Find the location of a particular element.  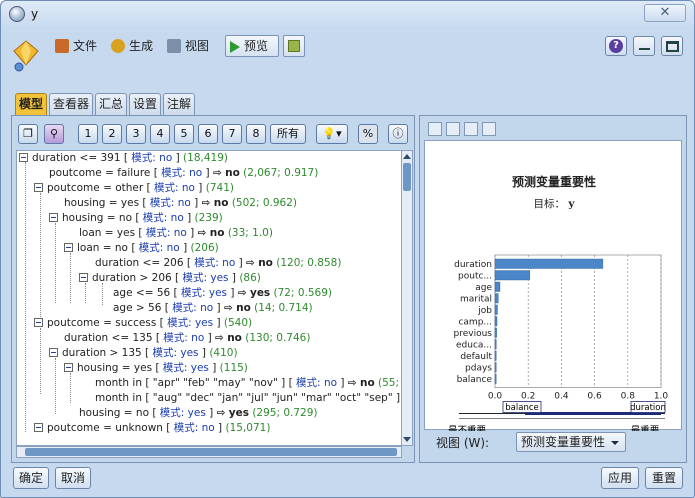

ok-button: 确定 is located at coordinates (31, 478).